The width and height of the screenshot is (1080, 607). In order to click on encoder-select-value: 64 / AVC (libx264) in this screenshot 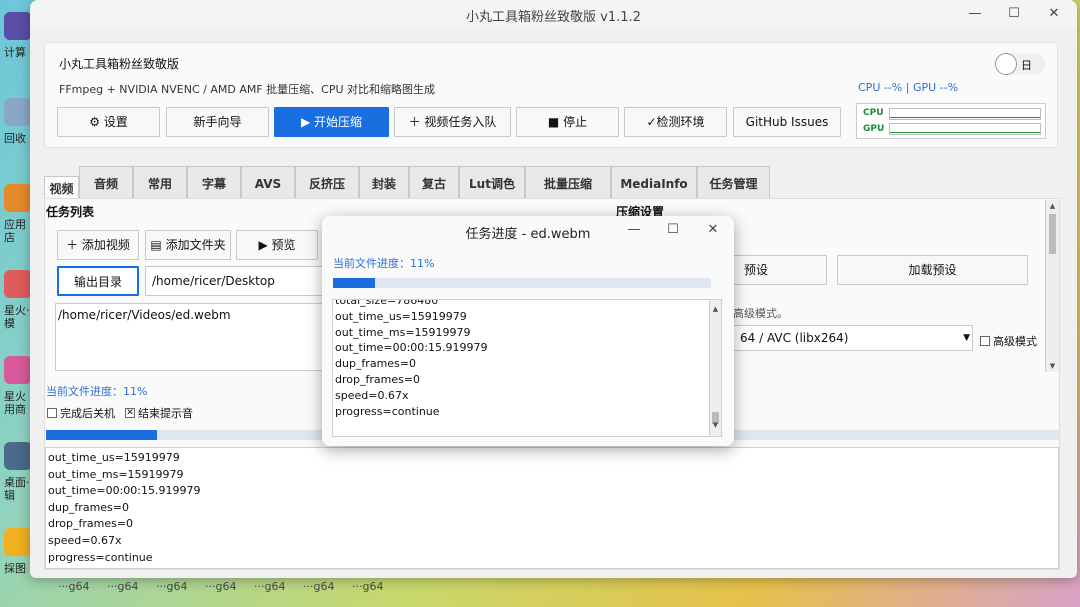, I will do `click(794, 338)`.